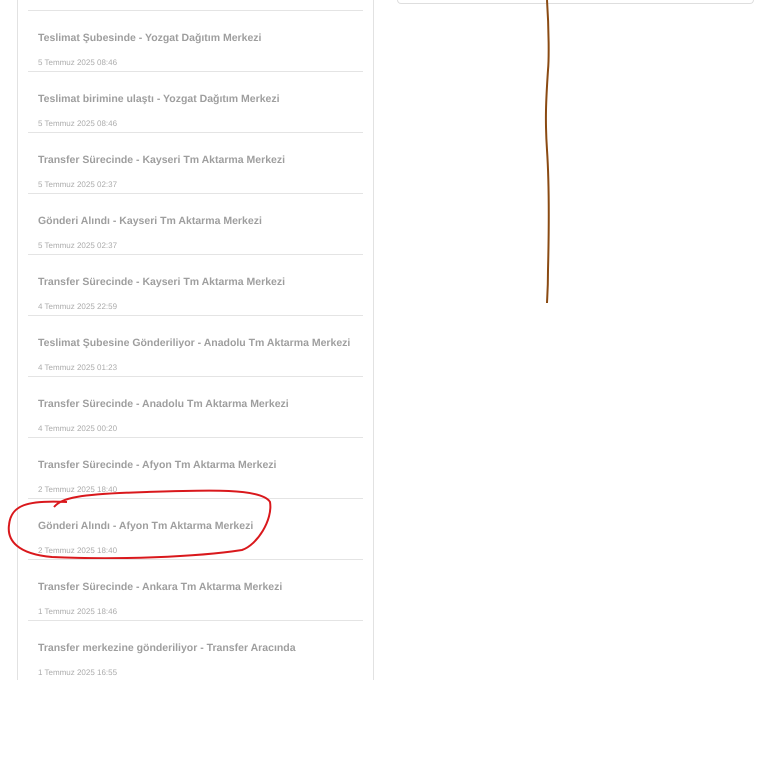  What do you see at coordinates (78, 612) in the screenshot?
I see `event-date: 1 Temmuz 2025 18:46` at bounding box center [78, 612].